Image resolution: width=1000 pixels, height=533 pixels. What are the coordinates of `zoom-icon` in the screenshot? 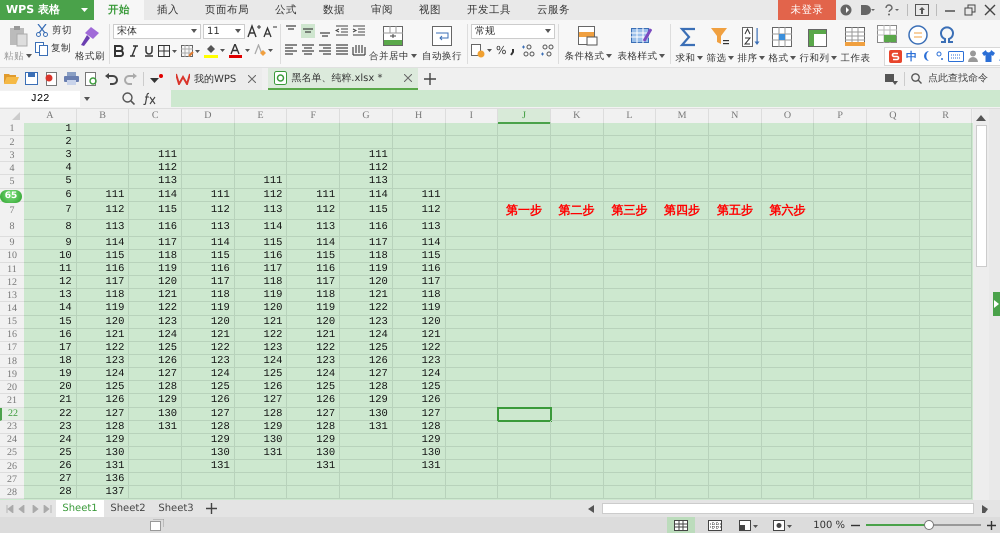 It's located at (128, 99).